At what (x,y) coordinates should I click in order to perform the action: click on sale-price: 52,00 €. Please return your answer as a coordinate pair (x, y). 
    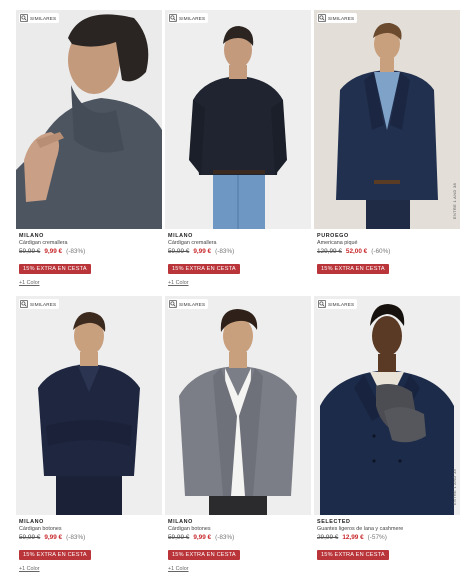
    Looking at the image, I should click on (356, 251).